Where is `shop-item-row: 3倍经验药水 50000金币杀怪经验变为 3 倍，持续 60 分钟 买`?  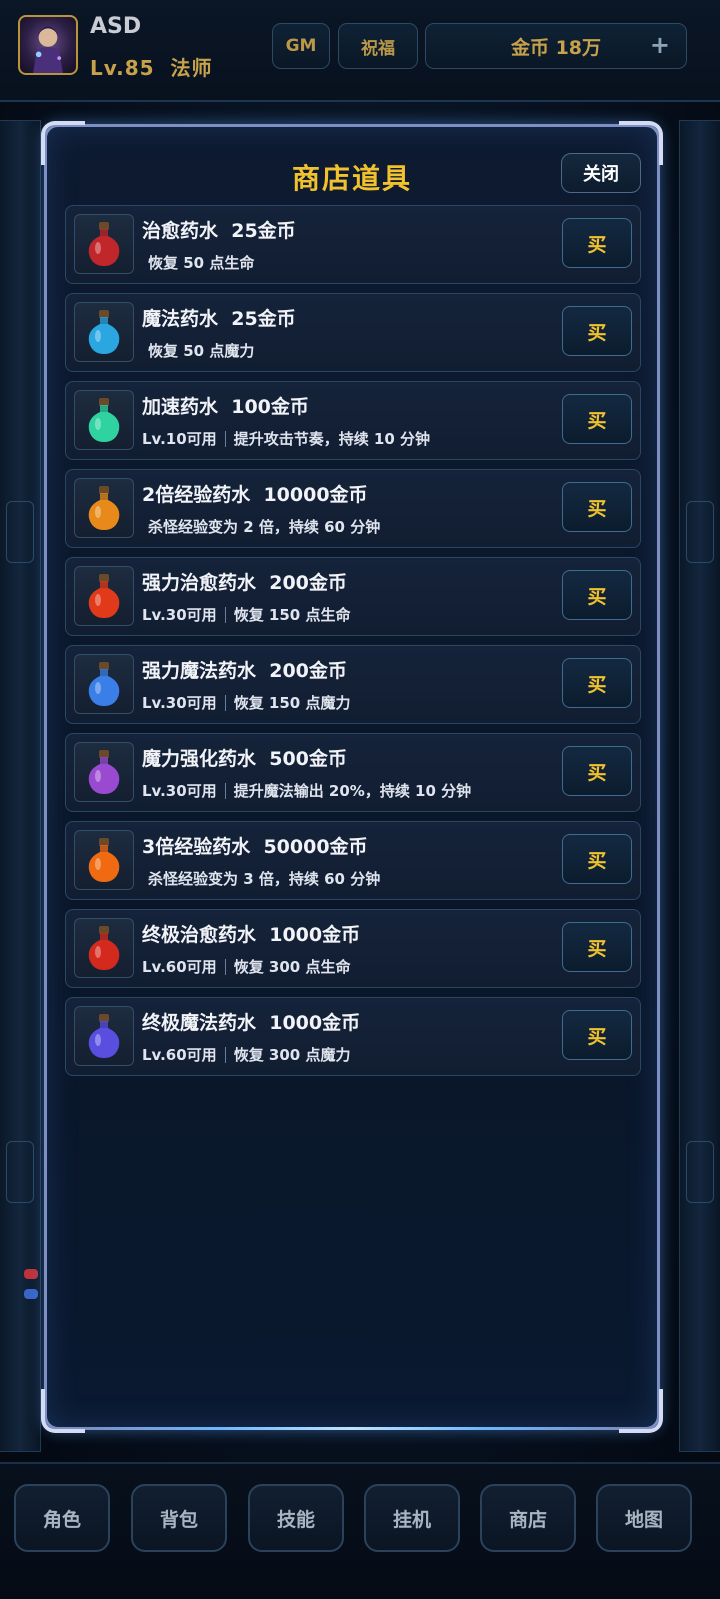
shop-item-row: 3倍经验药水 50000金币杀怪经验变为 3 倍，持续 60 分钟 买 is located at coordinates (353, 860).